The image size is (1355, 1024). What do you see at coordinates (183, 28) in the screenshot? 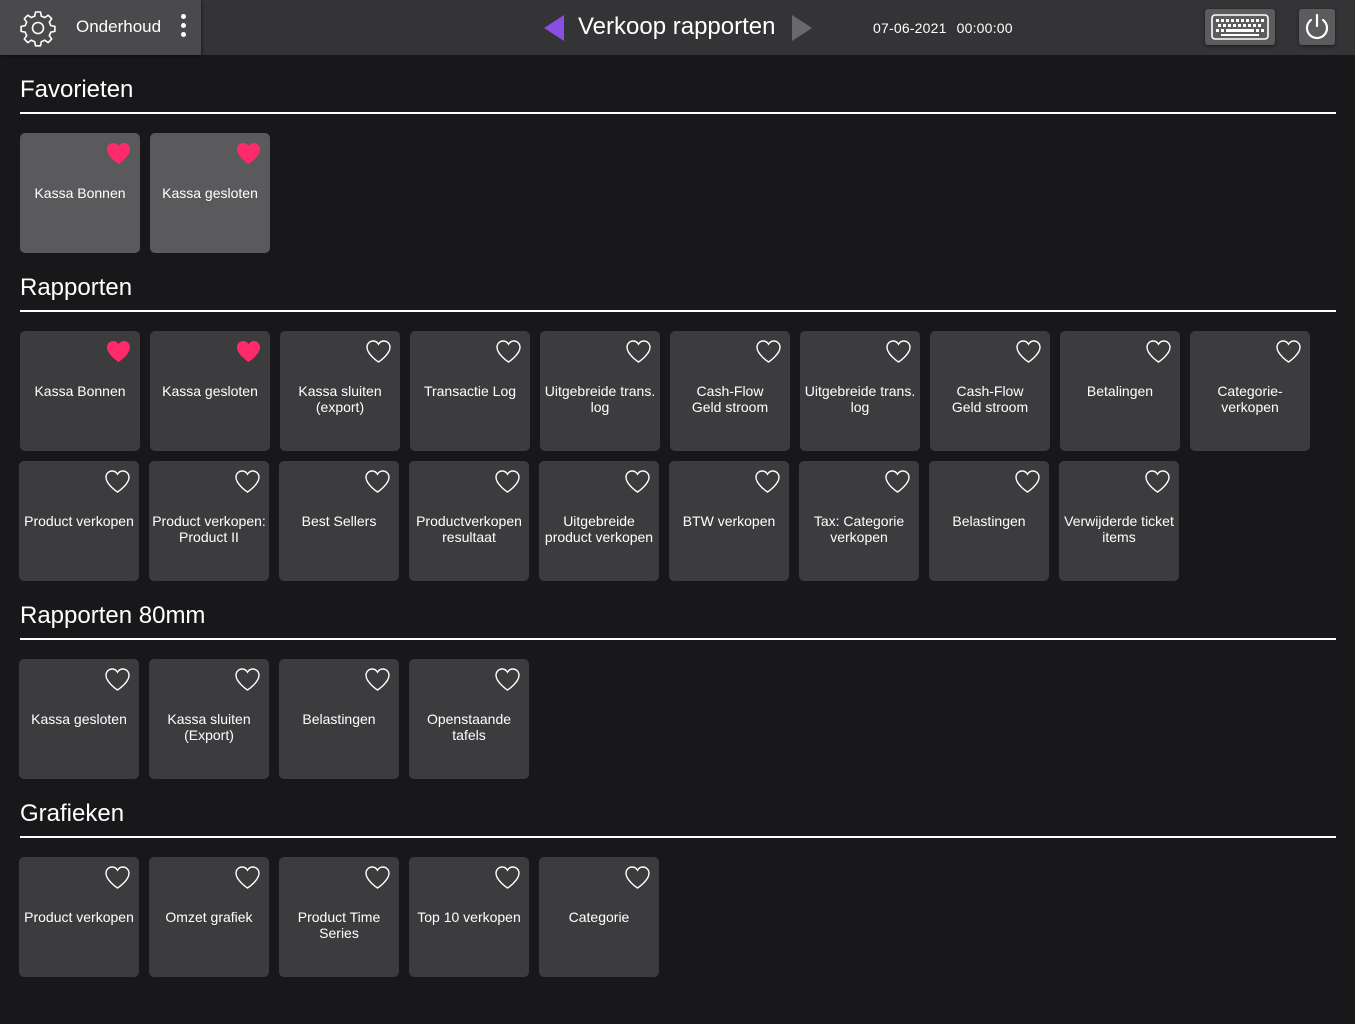
I see `more-options-icon` at bounding box center [183, 28].